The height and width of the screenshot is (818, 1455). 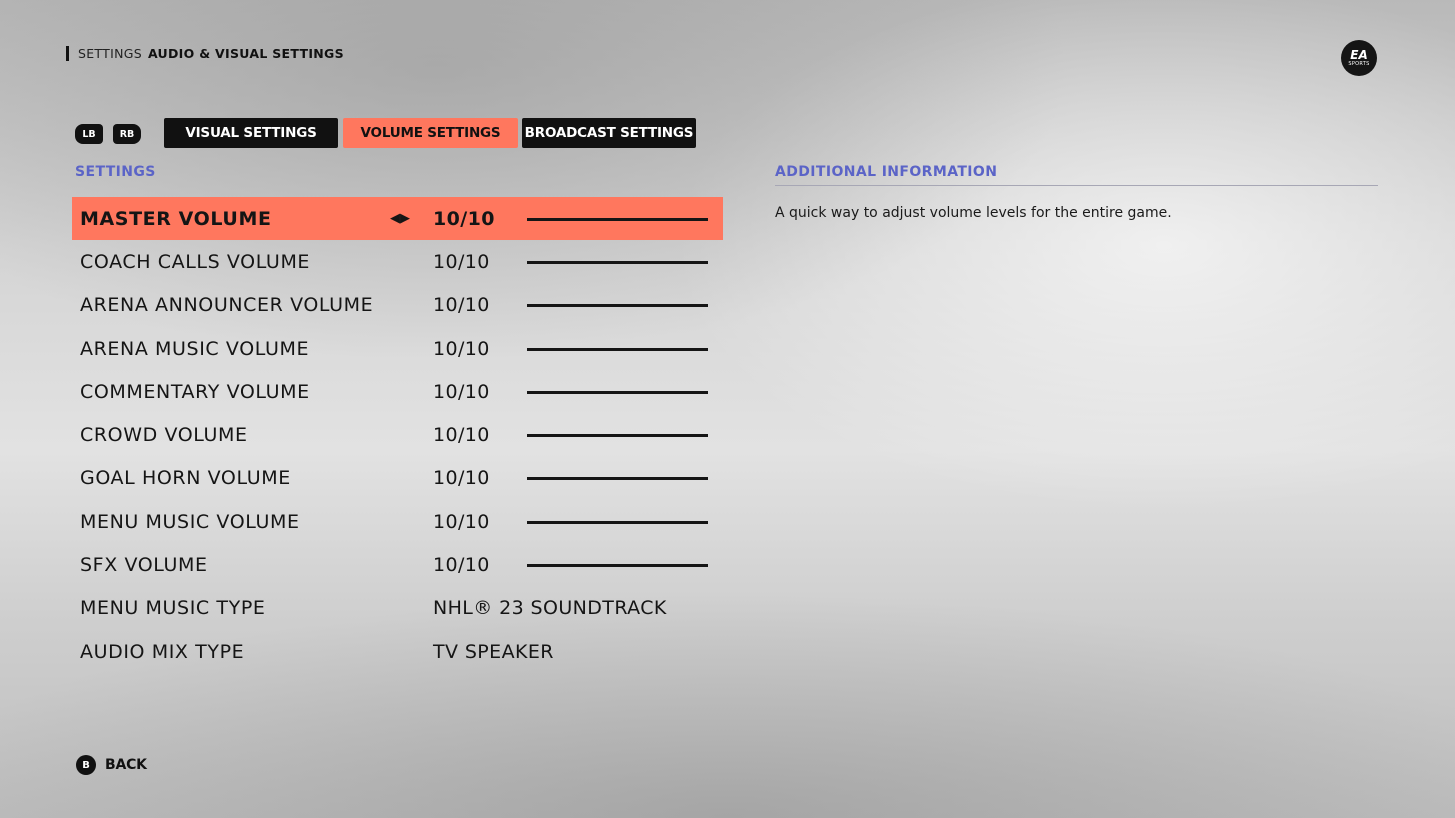 What do you see at coordinates (127, 134) in the screenshot?
I see `rb-bumper-icon: RB` at bounding box center [127, 134].